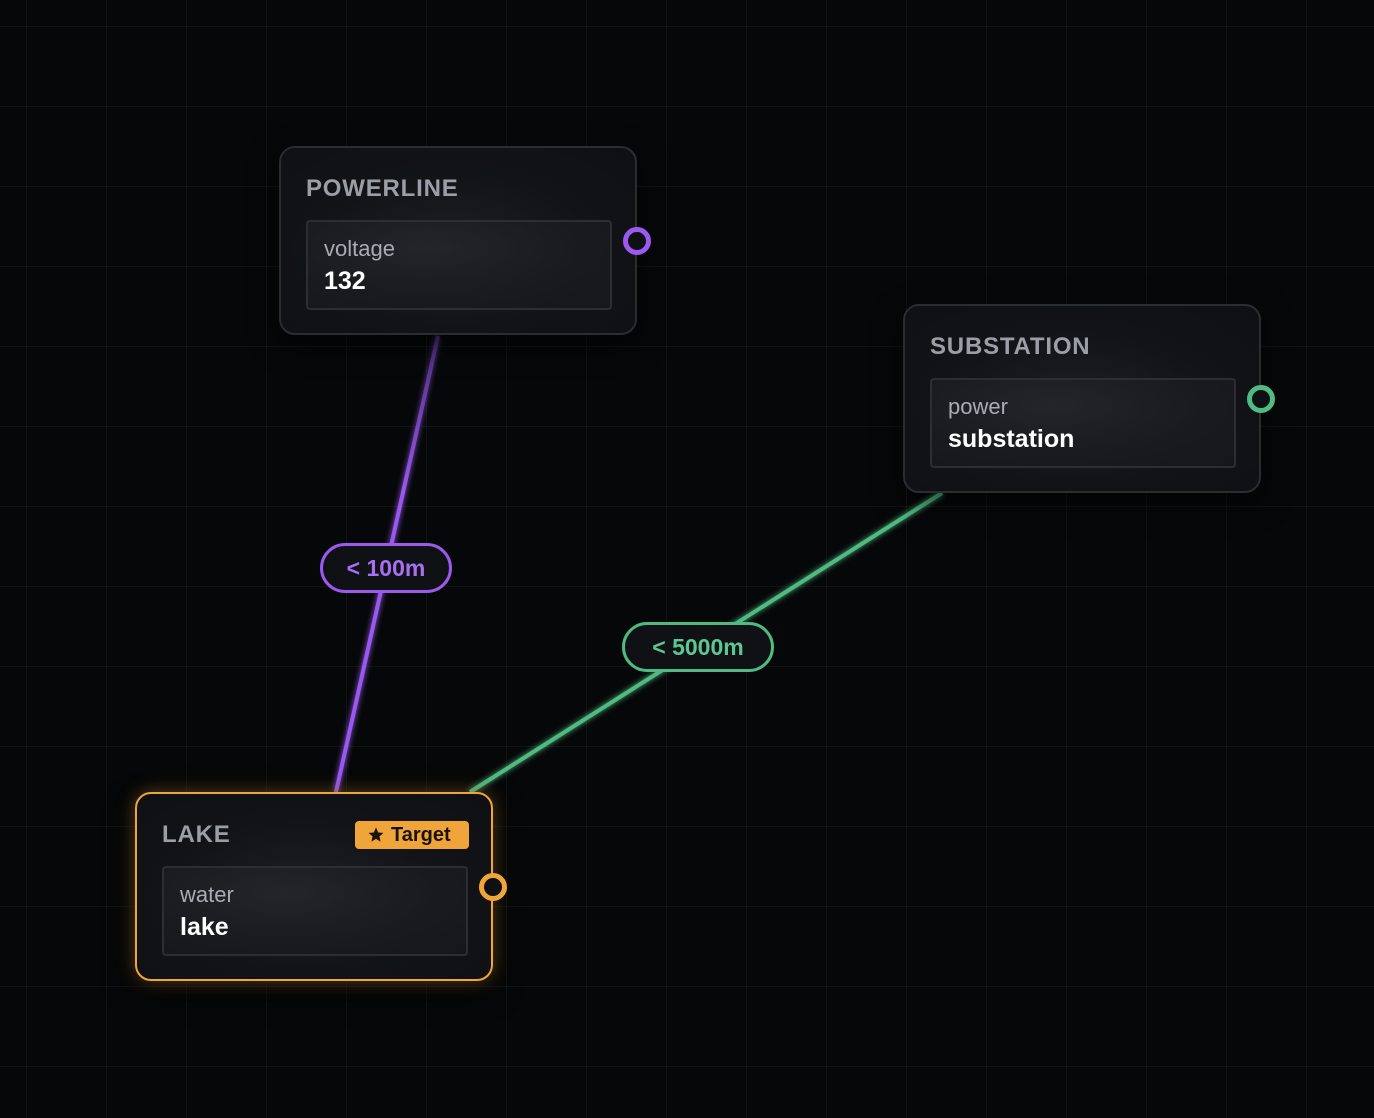 The height and width of the screenshot is (1118, 1374). I want to click on field-key: water, so click(207, 894).